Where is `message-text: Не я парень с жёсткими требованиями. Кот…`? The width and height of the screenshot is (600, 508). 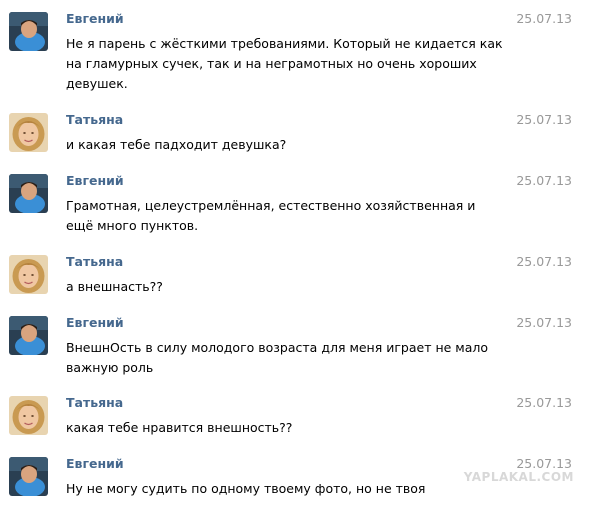 message-text: Не я парень с жёсткими требованиями. Кот… is located at coordinates (284, 63).